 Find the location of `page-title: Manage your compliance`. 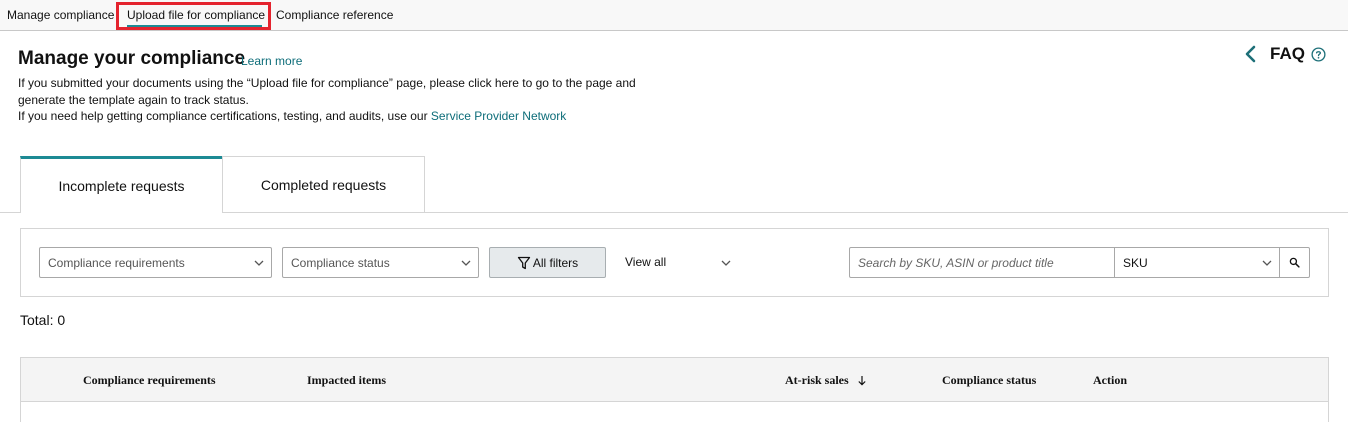

page-title: Manage your compliance is located at coordinates (132, 58).